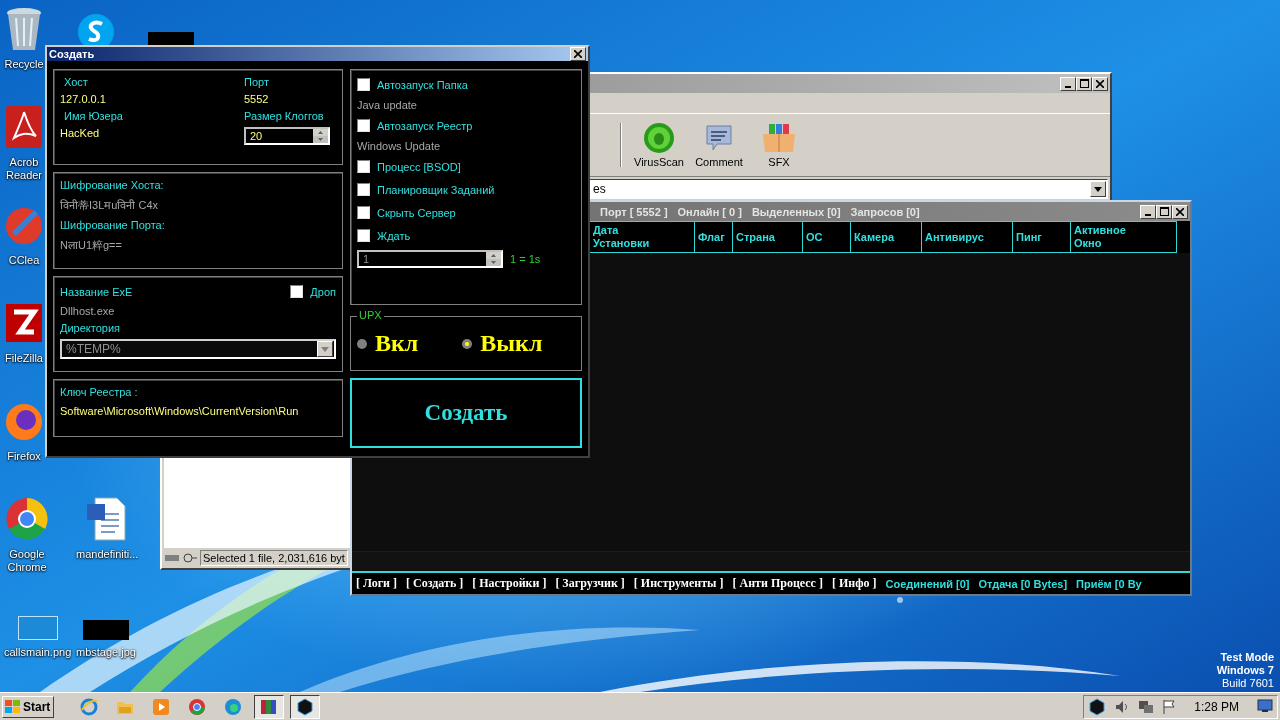 The height and width of the screenshot is (720, 1280). I want to click on menu-item: [ Анти Процесс ], so click(777, 583).